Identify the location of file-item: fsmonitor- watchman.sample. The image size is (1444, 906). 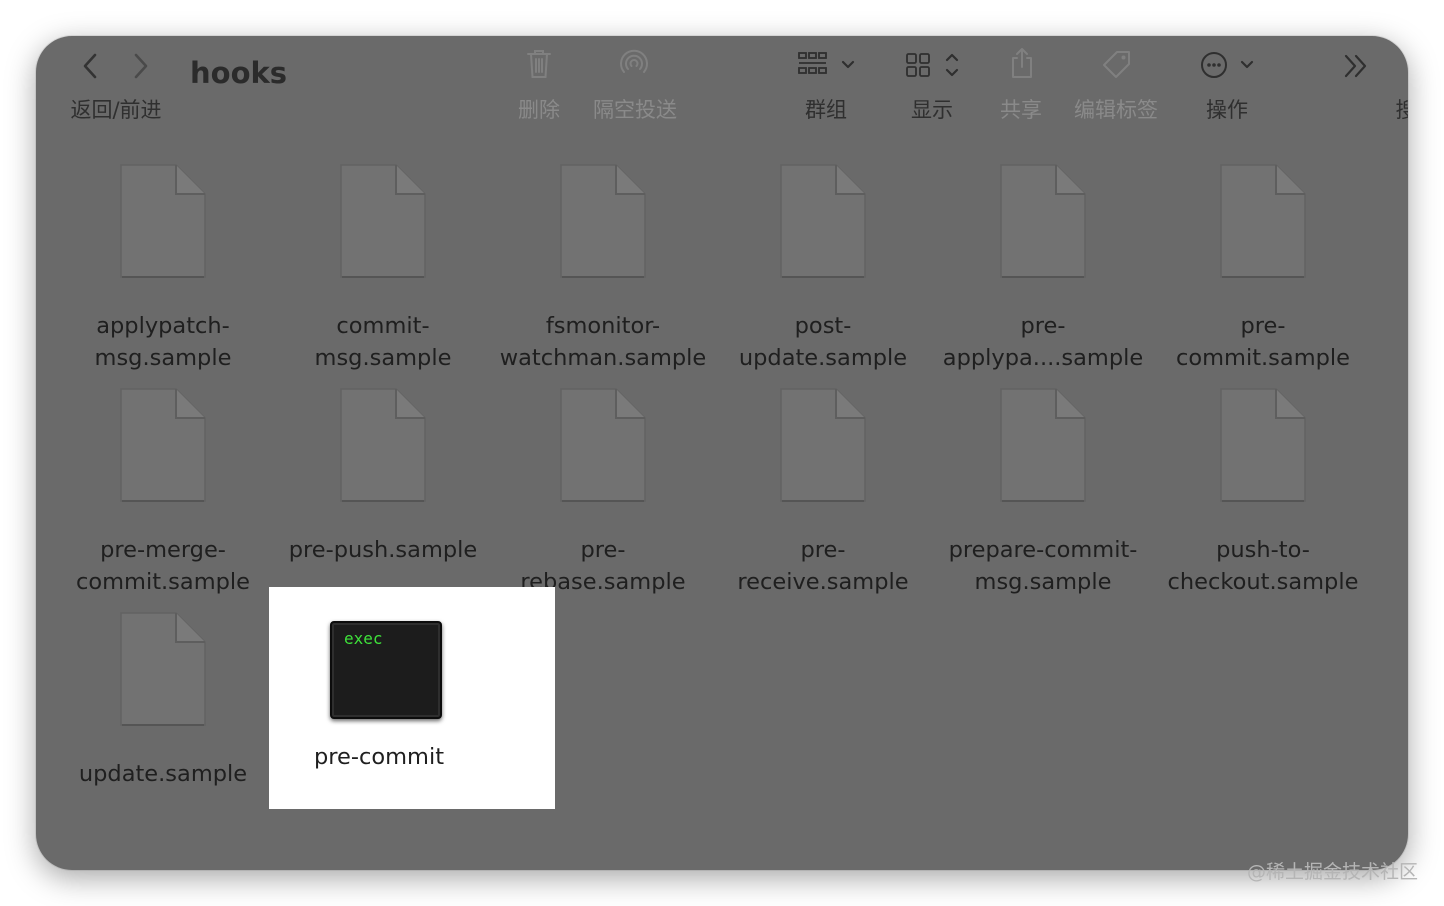
(603, 268).